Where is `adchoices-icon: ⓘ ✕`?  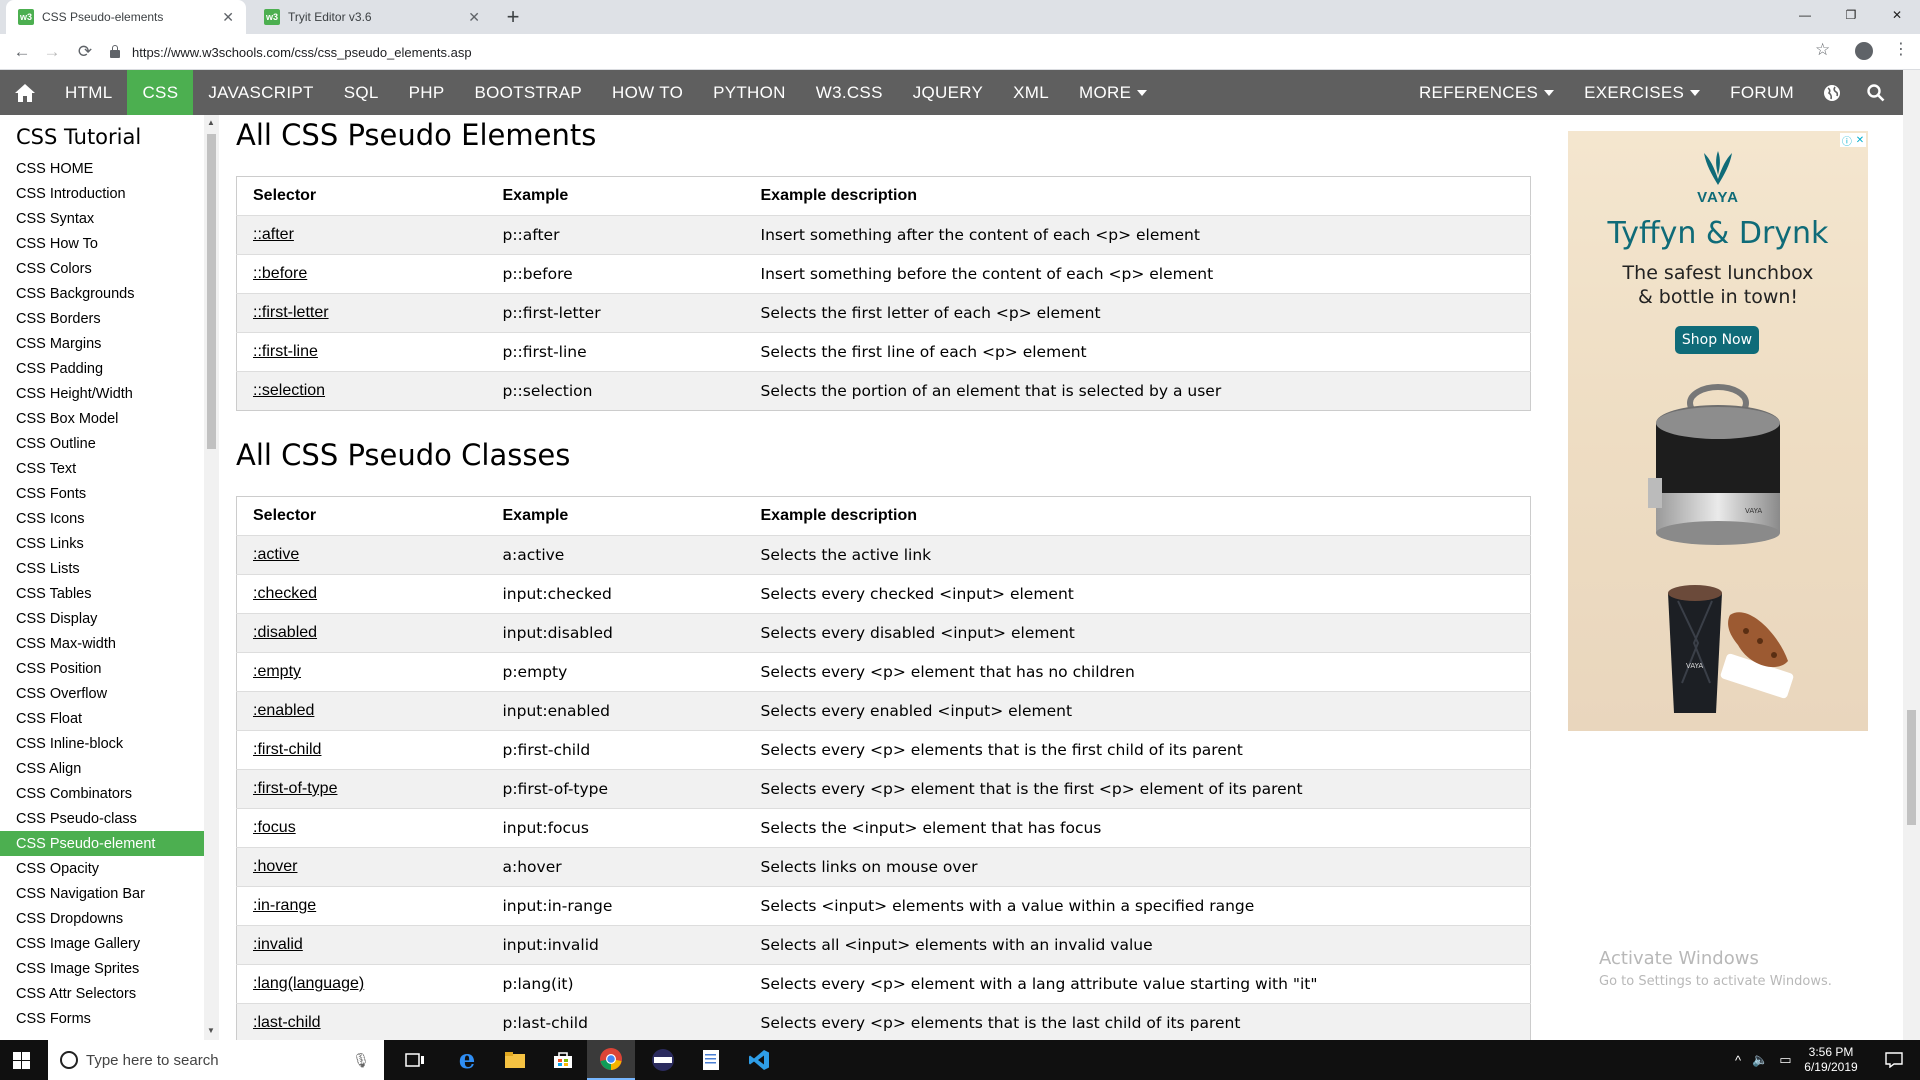
adchoices-icon: ⓘ ✕ is located at coordinates (1853, 140).